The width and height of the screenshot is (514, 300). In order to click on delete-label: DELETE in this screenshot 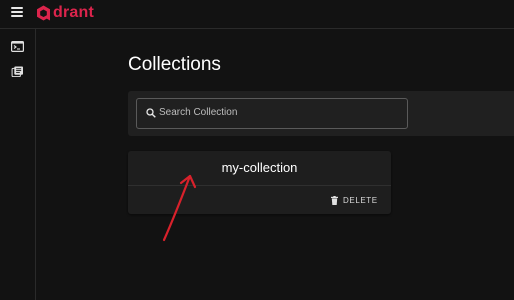, I will do `click(360, 200)`.